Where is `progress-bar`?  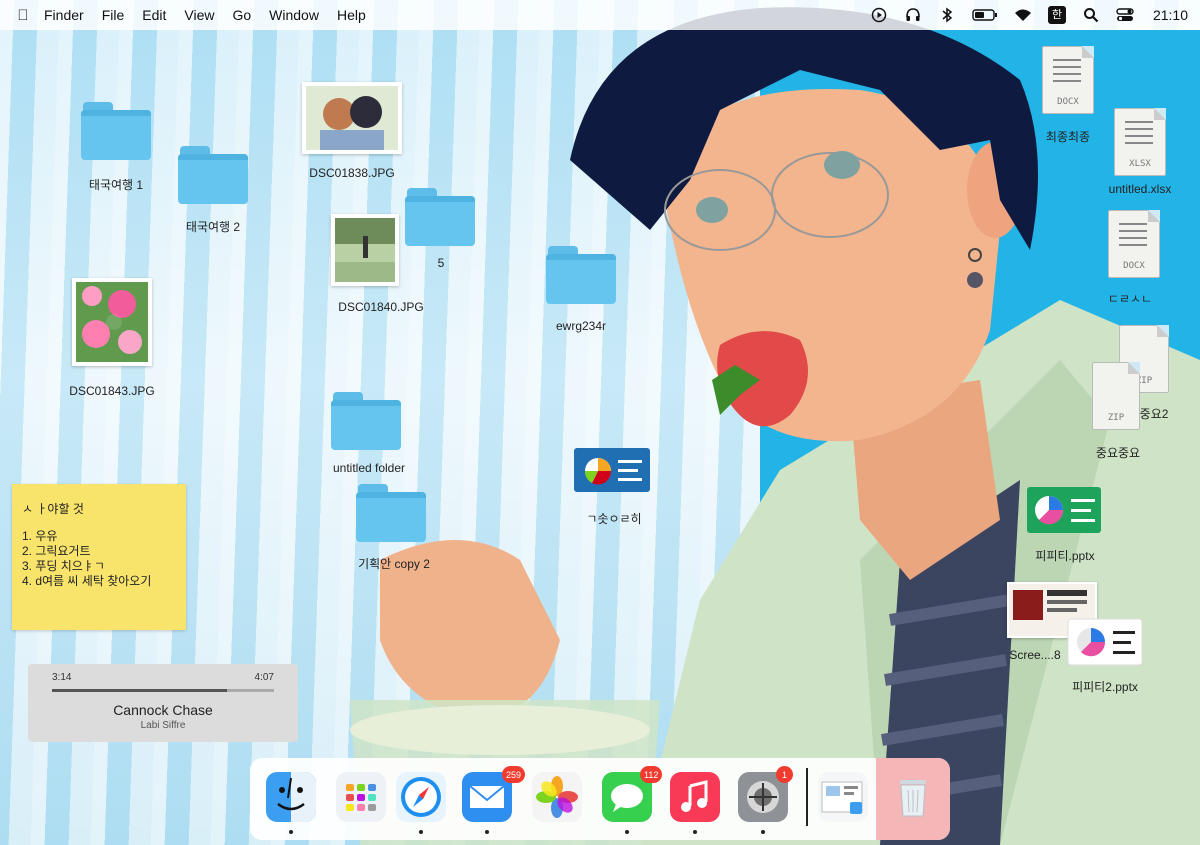
progress-bar is located at coordinates (163, 690).